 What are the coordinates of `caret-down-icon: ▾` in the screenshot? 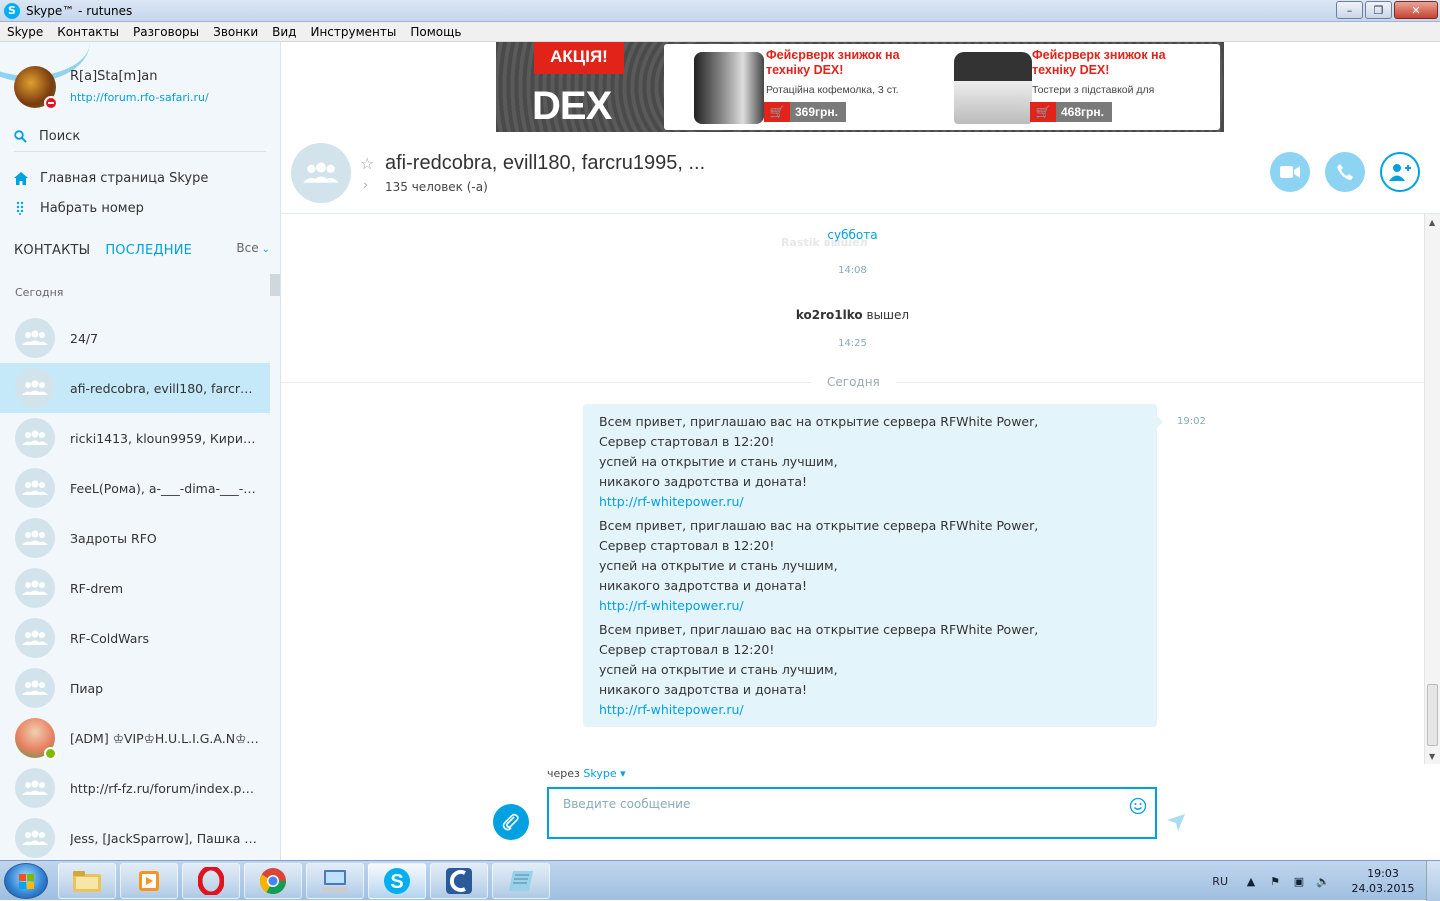 It's located at (621, 773).